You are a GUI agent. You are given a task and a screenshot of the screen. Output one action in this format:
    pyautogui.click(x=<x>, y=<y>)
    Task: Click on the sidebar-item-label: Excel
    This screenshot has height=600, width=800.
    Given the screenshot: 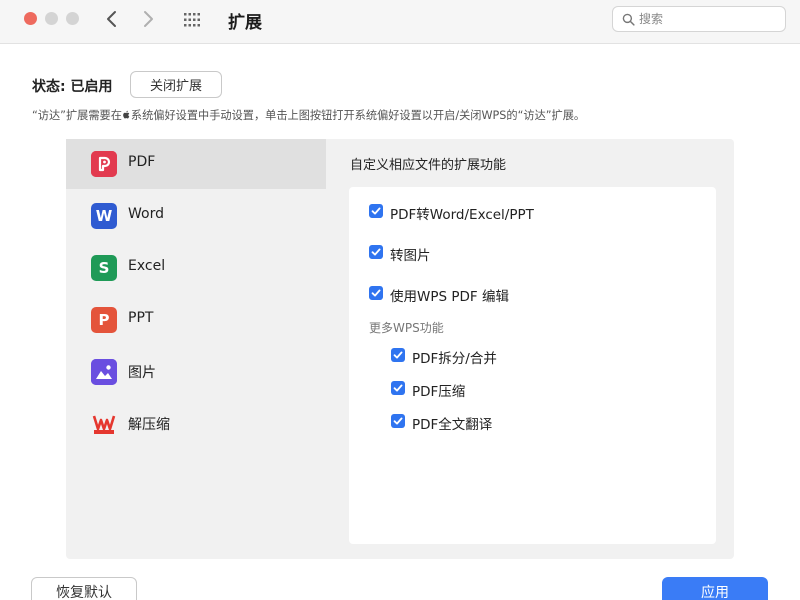 What is the action you would take?
    pyautogui.click(x=147, y=266)
    